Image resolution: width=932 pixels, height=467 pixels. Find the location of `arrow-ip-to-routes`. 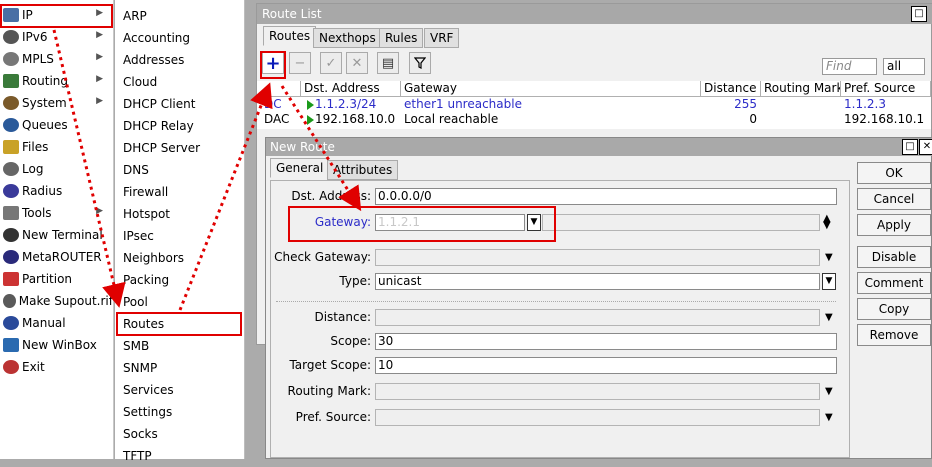

arrow-ip-to-routes is located at coordinates (89, 168).